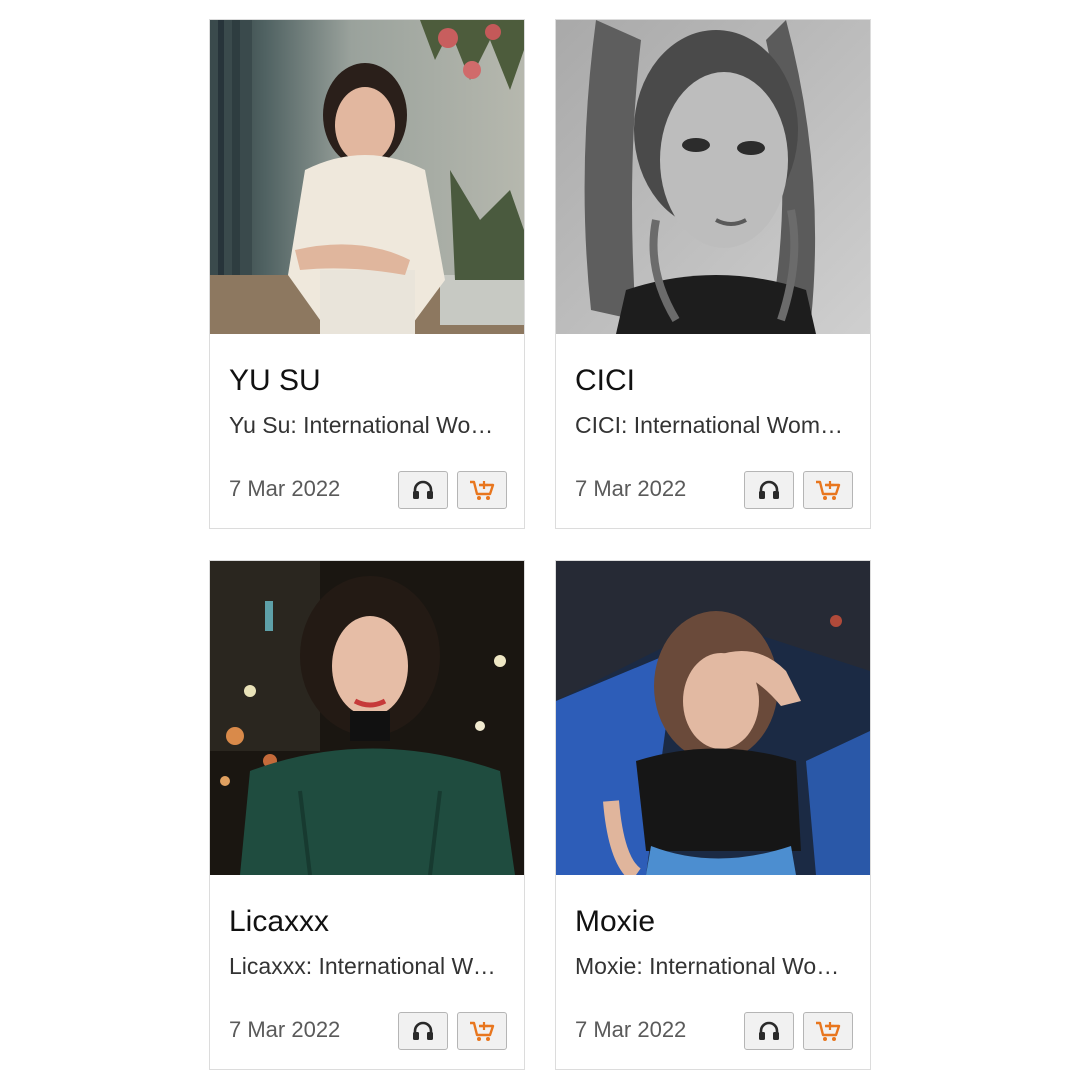  I want to click on artist-name: CICI, so click(605, 381).